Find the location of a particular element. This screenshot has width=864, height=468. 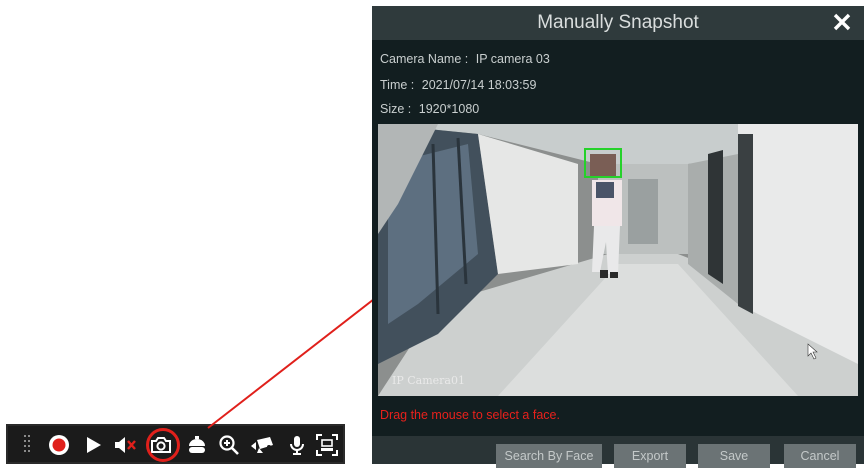

grip-icon is located at coordinates (28, 445).